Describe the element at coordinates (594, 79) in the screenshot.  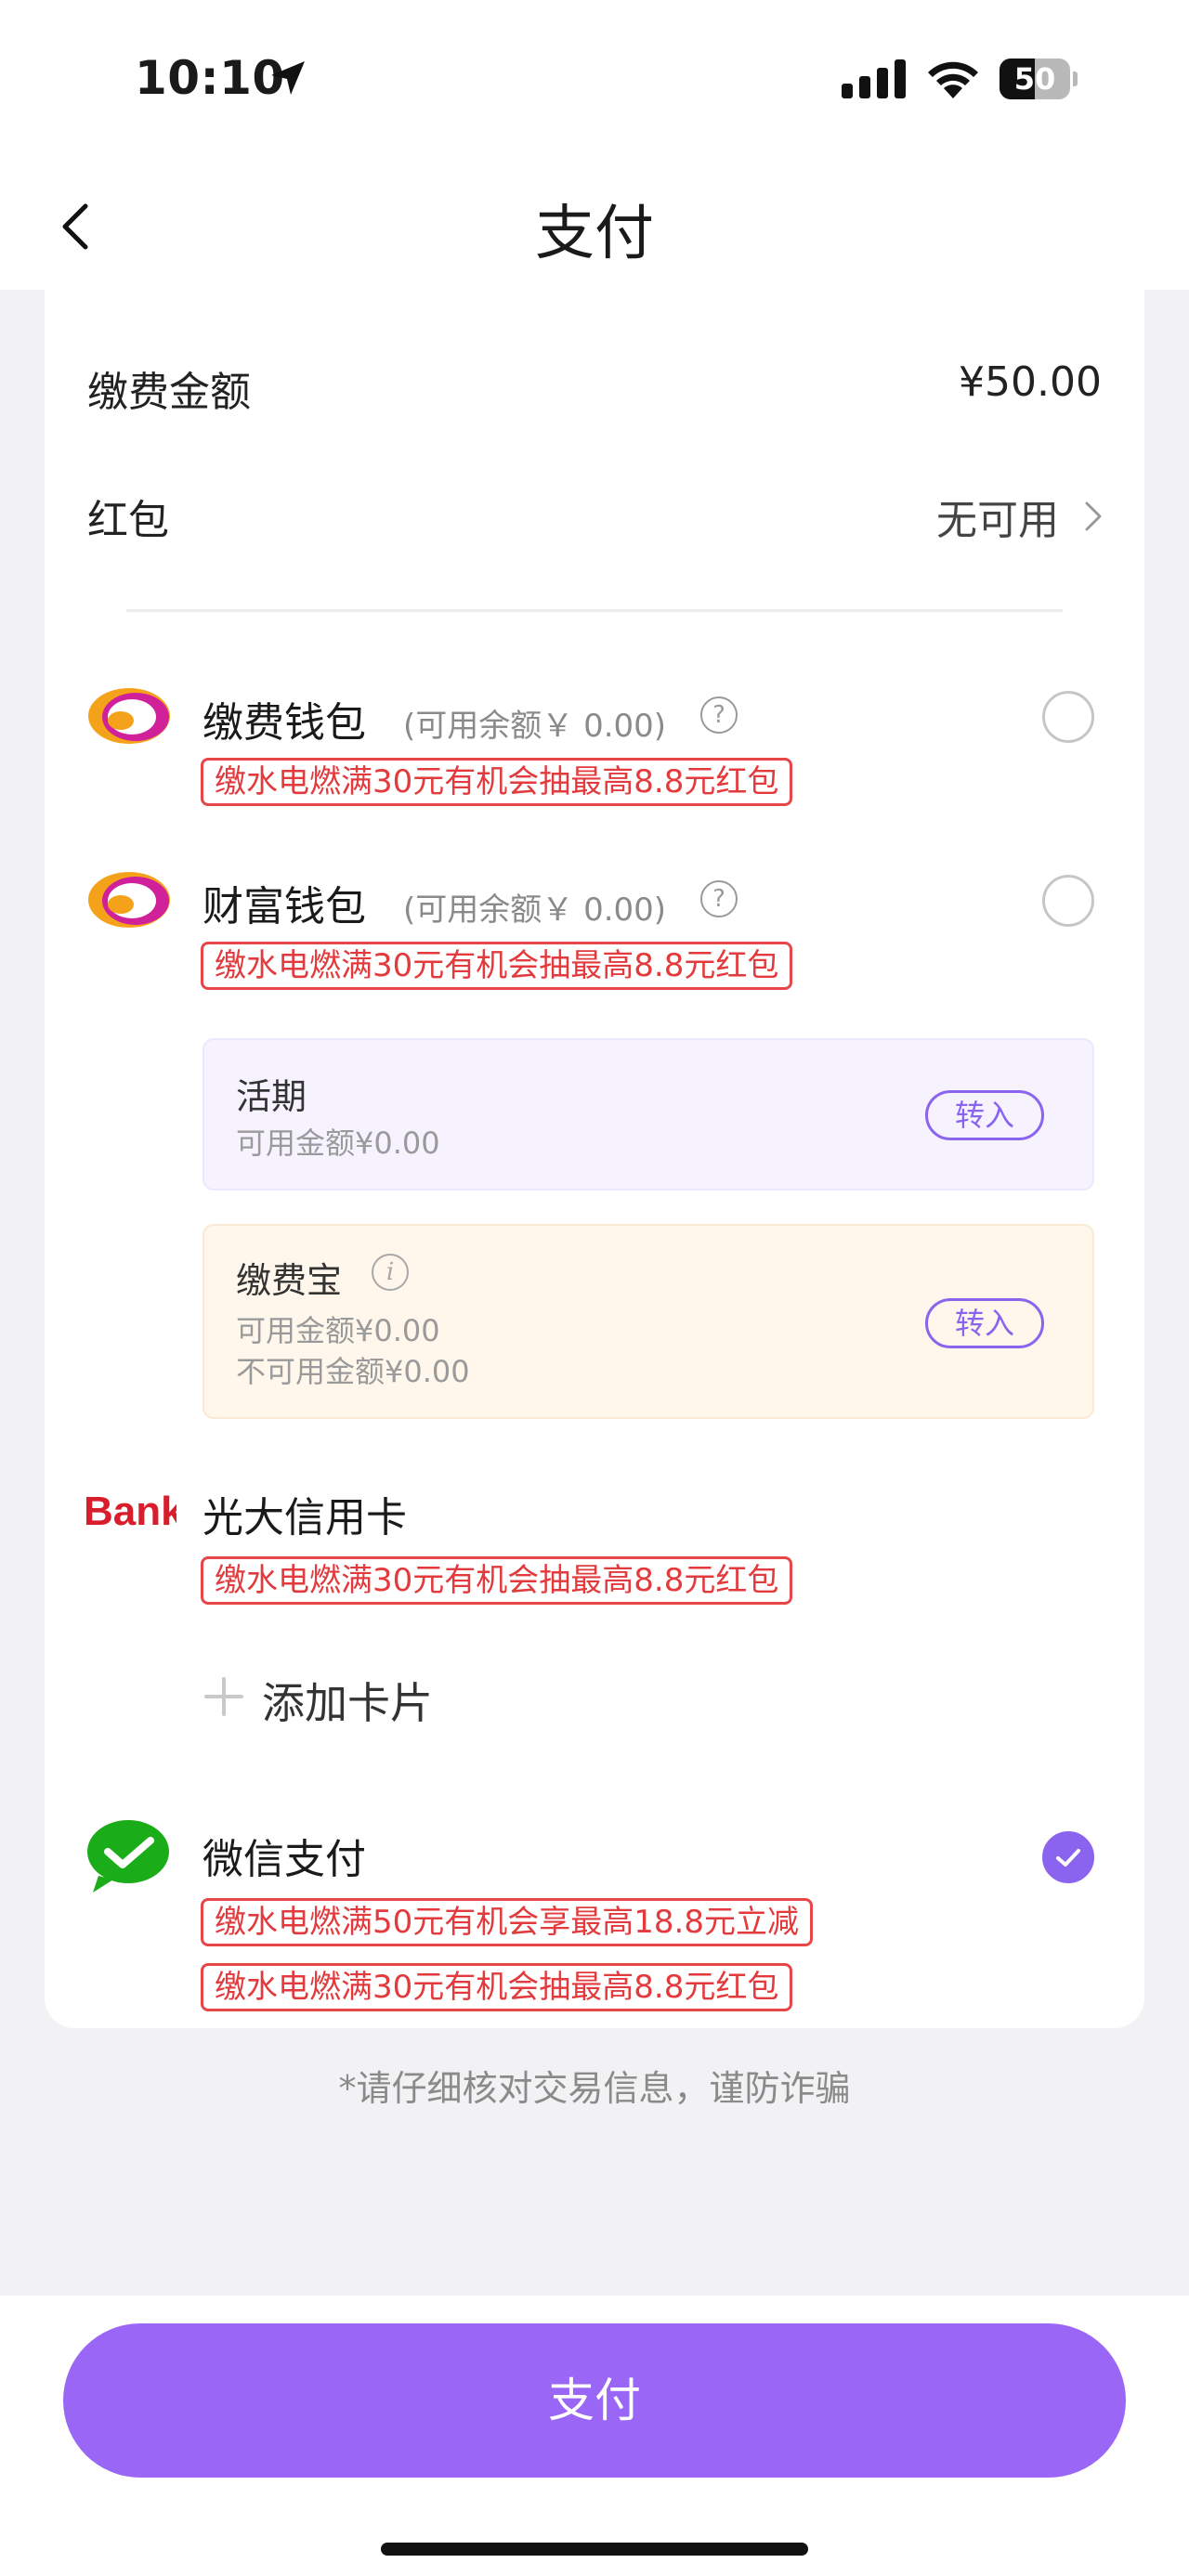
I see `status-bar: 10:10 50` at that location.